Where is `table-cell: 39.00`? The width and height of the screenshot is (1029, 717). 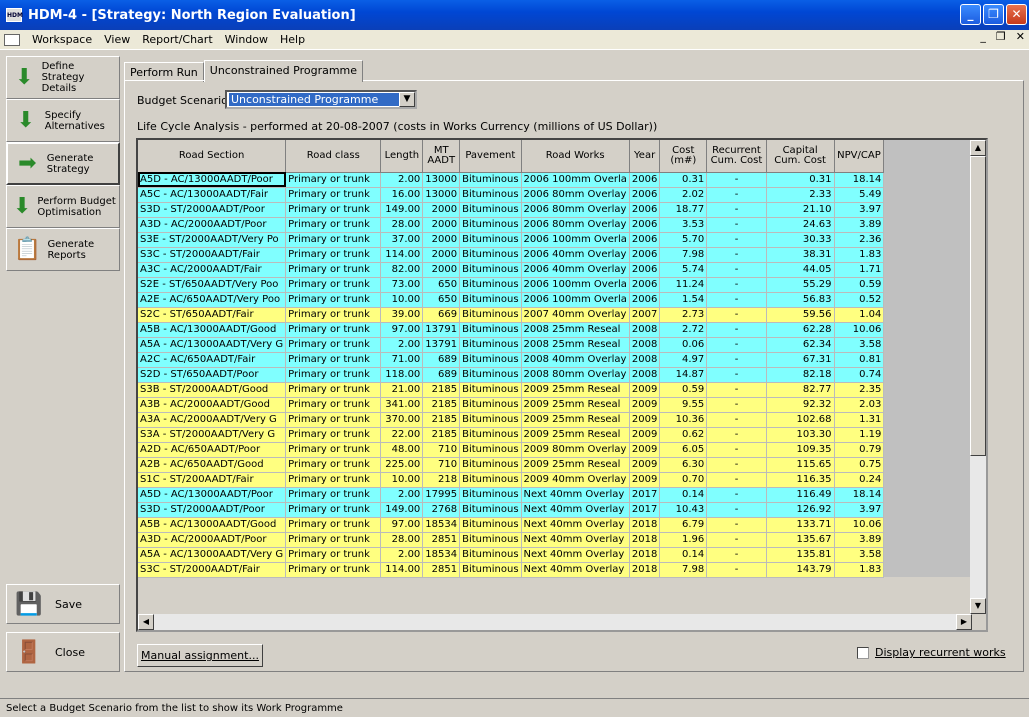 table-cell: 39.00 is located at coordinates (402, 315).